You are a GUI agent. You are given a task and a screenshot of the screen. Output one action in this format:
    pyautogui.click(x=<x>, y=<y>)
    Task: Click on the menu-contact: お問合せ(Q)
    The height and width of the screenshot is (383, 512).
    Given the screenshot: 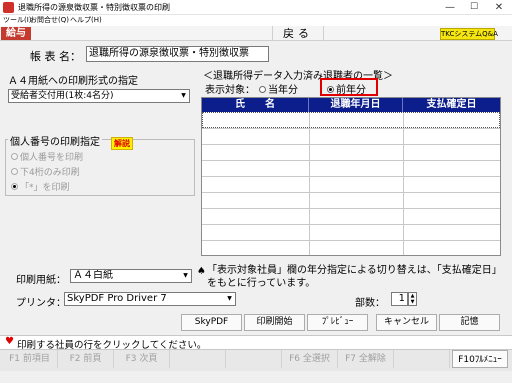 What is the action you would take?
    pyautogui.click(x=49, y=20)
    